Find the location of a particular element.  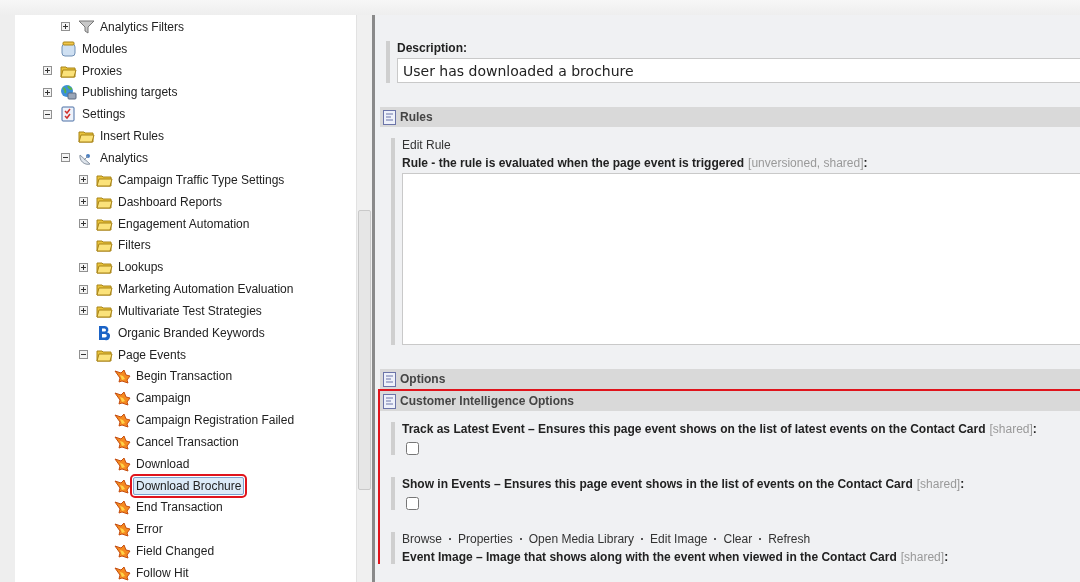

field-label: Track as Latest Event – Ensures this page event shows on the list of latest events on the Contact Card is located at coordinates (694, 429).